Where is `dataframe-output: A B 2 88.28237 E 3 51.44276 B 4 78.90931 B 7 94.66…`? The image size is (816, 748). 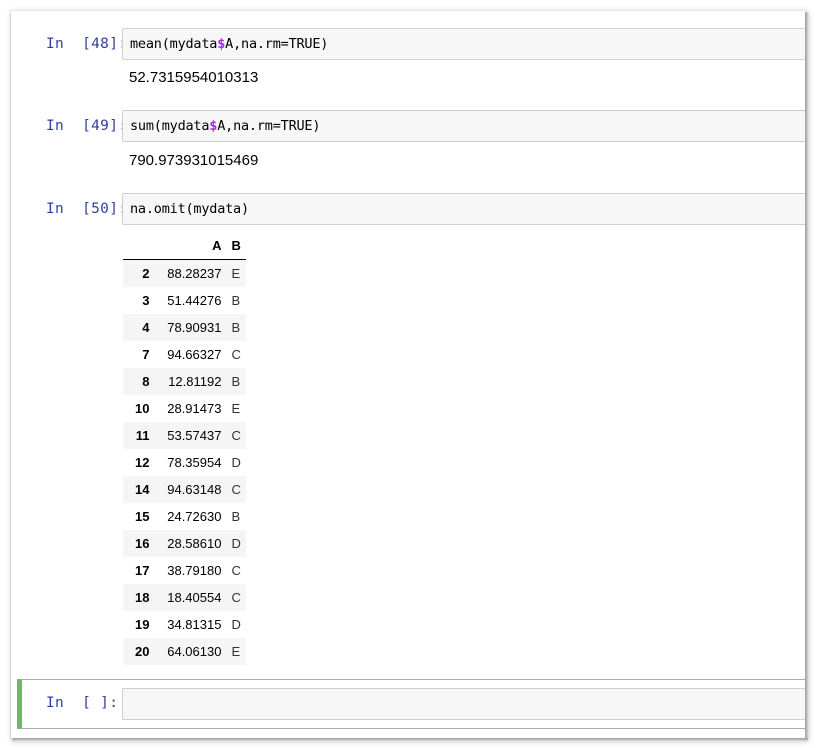
dataframe-output: A B 2 88.28237 E 3 51.44276 B 4 78.90931 B 7 94.66… is located at coordinates (184, 448).